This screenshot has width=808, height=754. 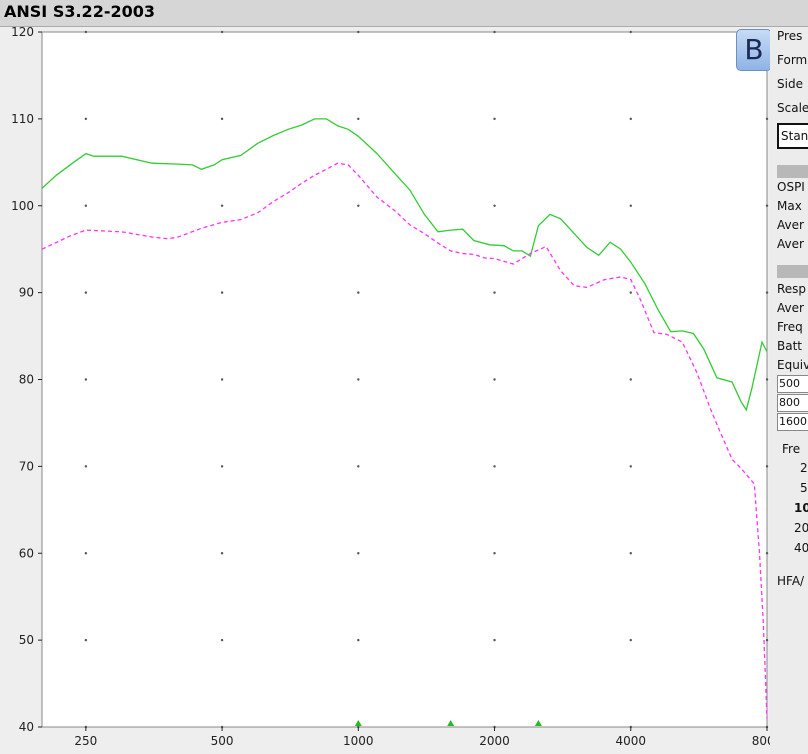 I want to click on section-header-bar, so click(x=792, y=171).